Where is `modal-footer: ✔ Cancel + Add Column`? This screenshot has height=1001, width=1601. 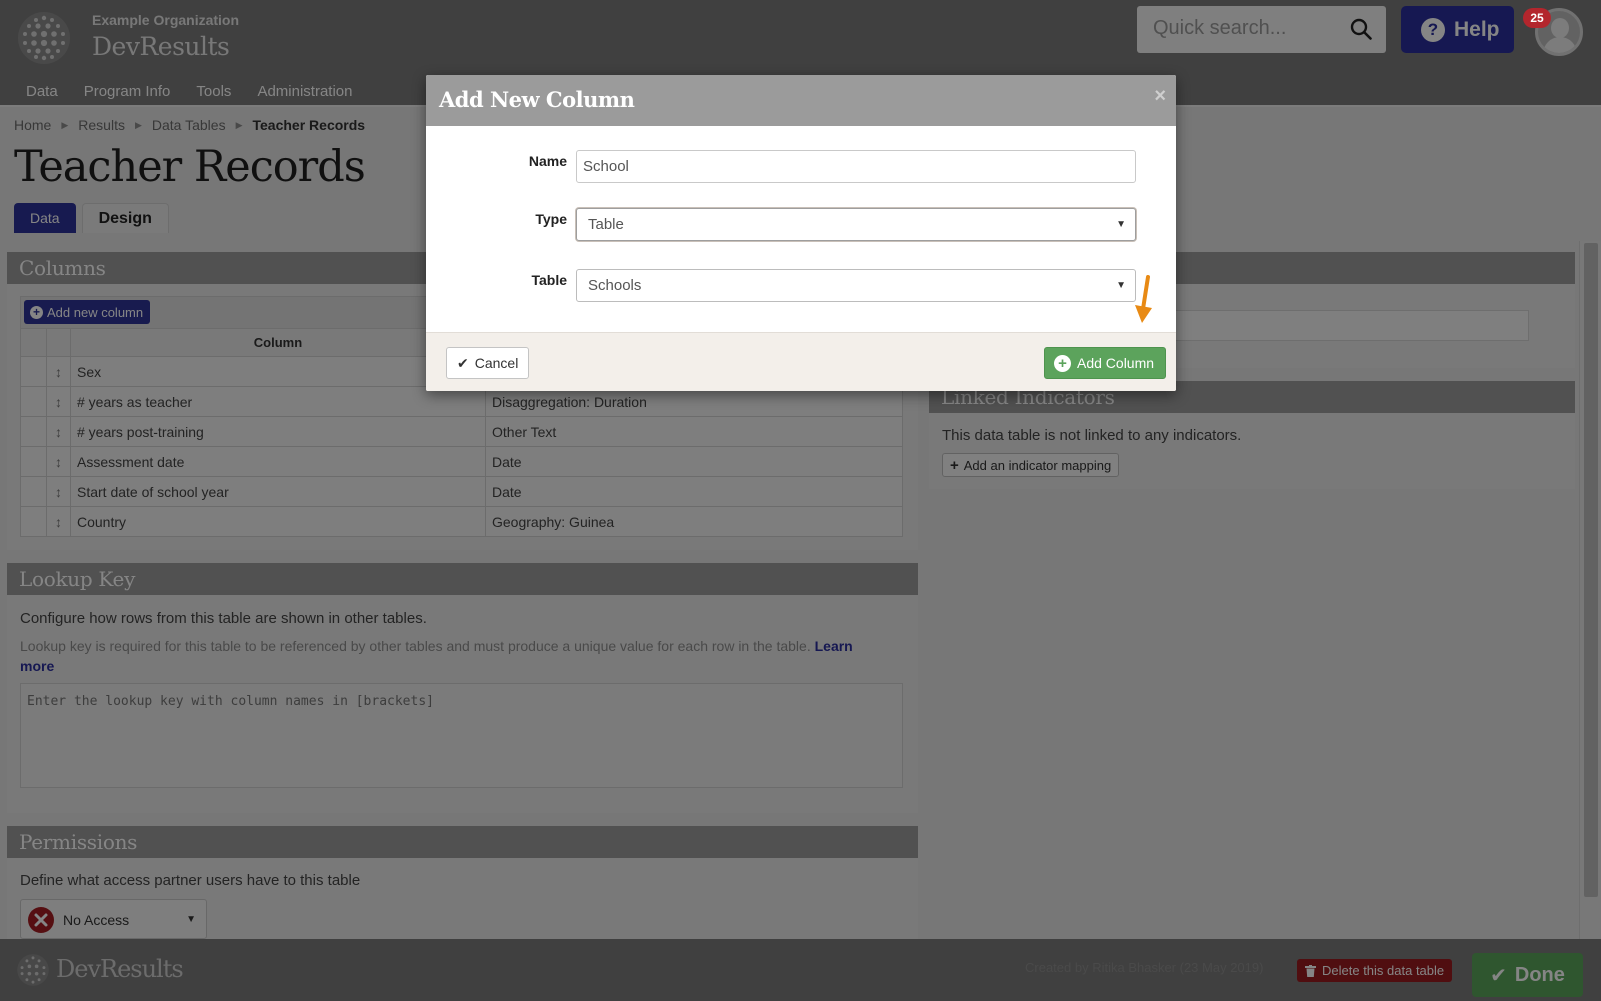 modal-footer: ✔ Cancel + Add Column is located at coordinates (801, 361).